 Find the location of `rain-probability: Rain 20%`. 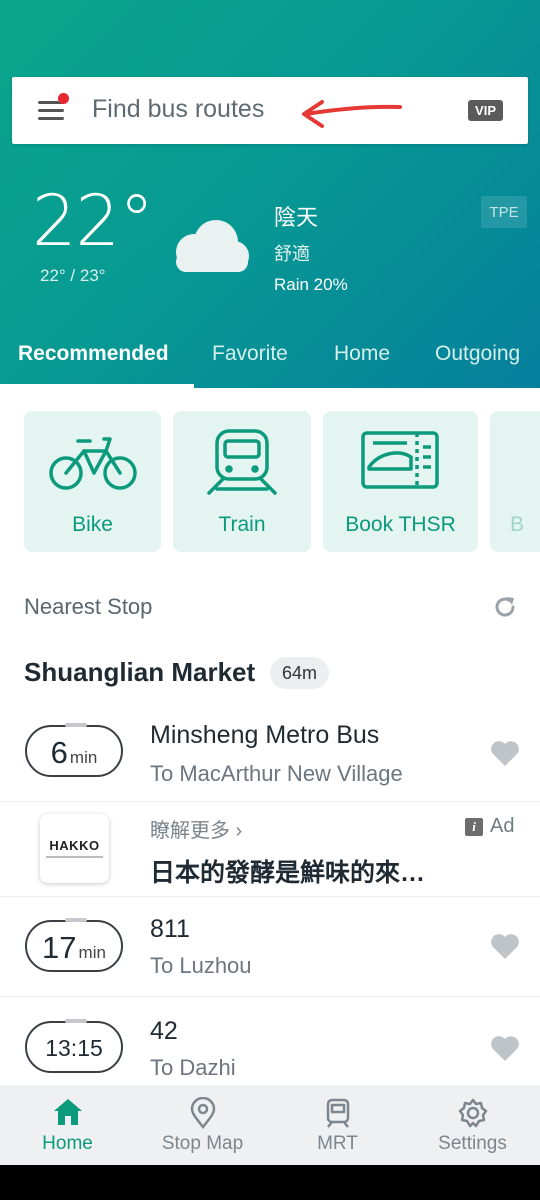

rain-probability: Rain 20% is located at coordinates (311, 284).